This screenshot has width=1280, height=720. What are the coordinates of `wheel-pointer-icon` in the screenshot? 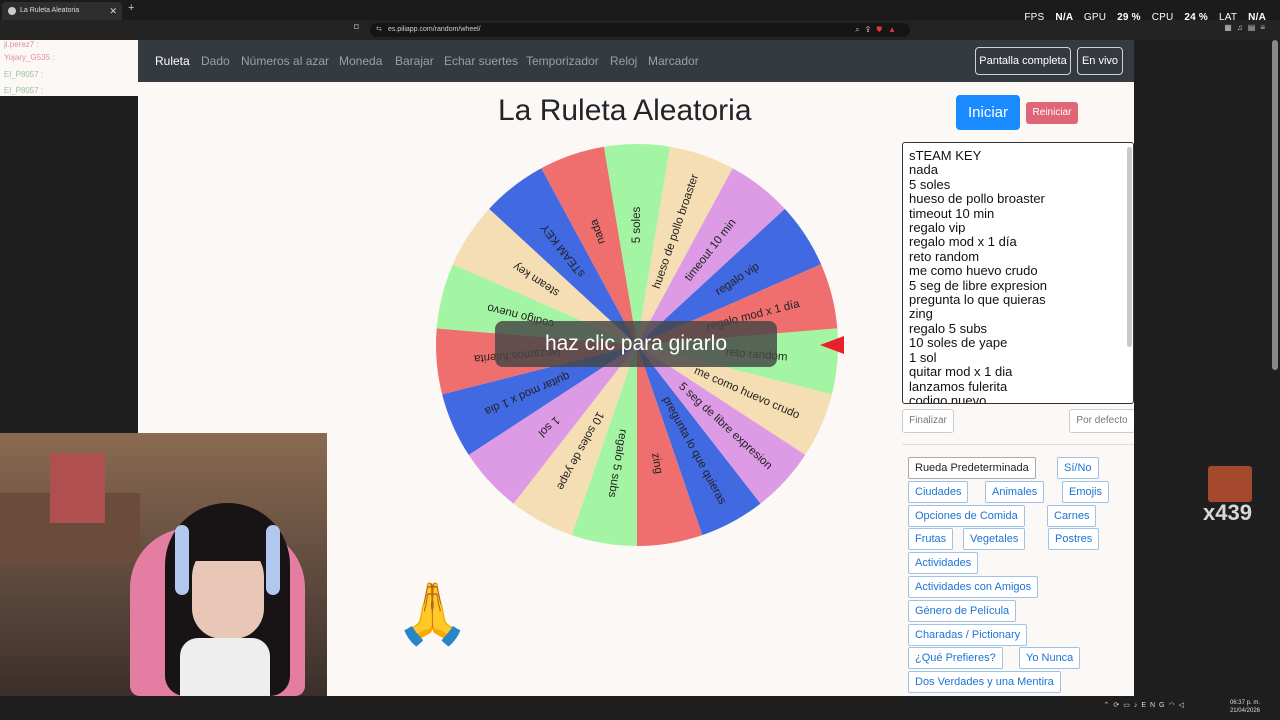 It's located at (832, 345).